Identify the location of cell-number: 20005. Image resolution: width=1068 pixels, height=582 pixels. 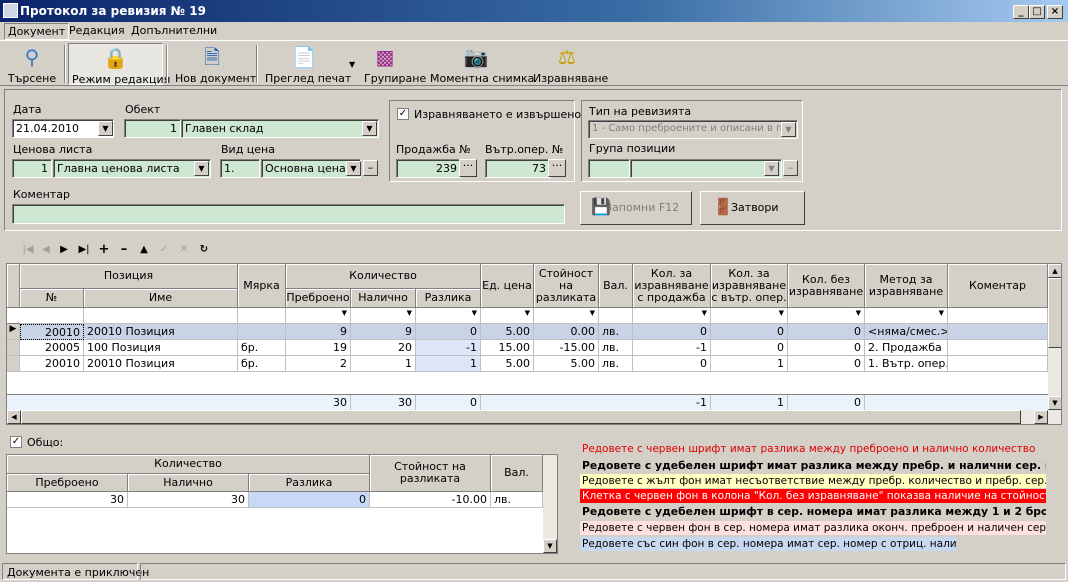
(52, 348).